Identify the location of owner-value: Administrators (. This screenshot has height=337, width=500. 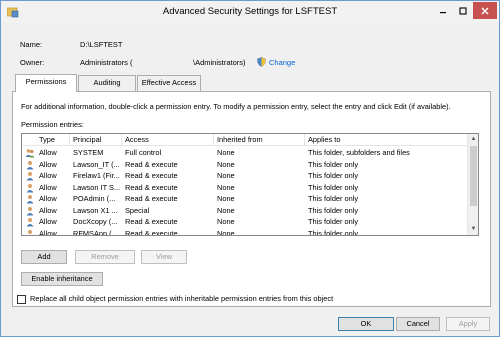
(106, 62).